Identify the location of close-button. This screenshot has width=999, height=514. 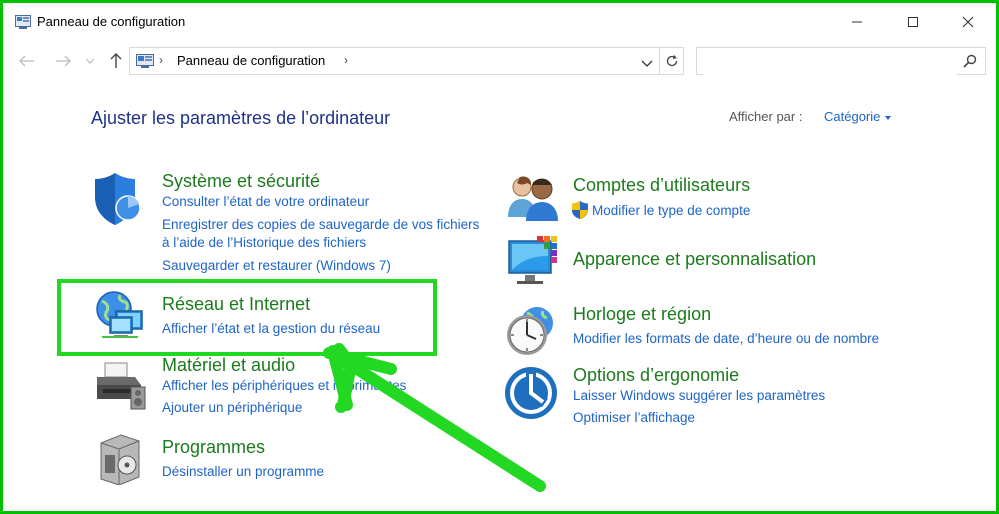
(968, 22).